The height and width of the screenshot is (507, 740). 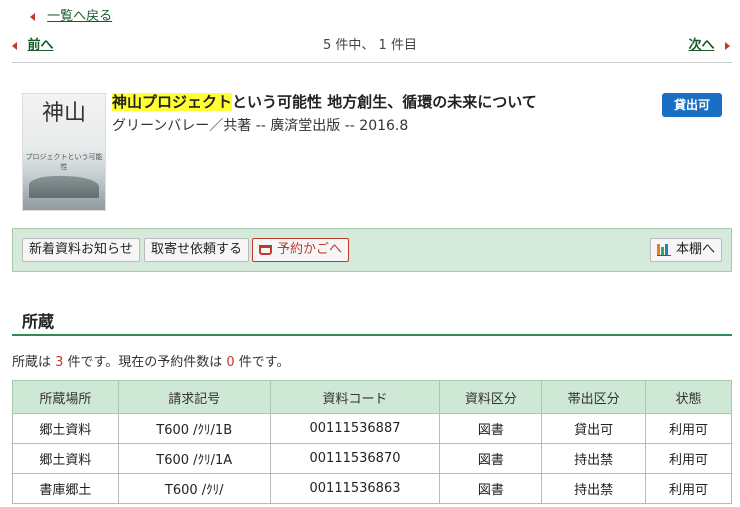 I want to click on table-cell: T600 /ｸﾘ/1A, so click(x=194, y=458).